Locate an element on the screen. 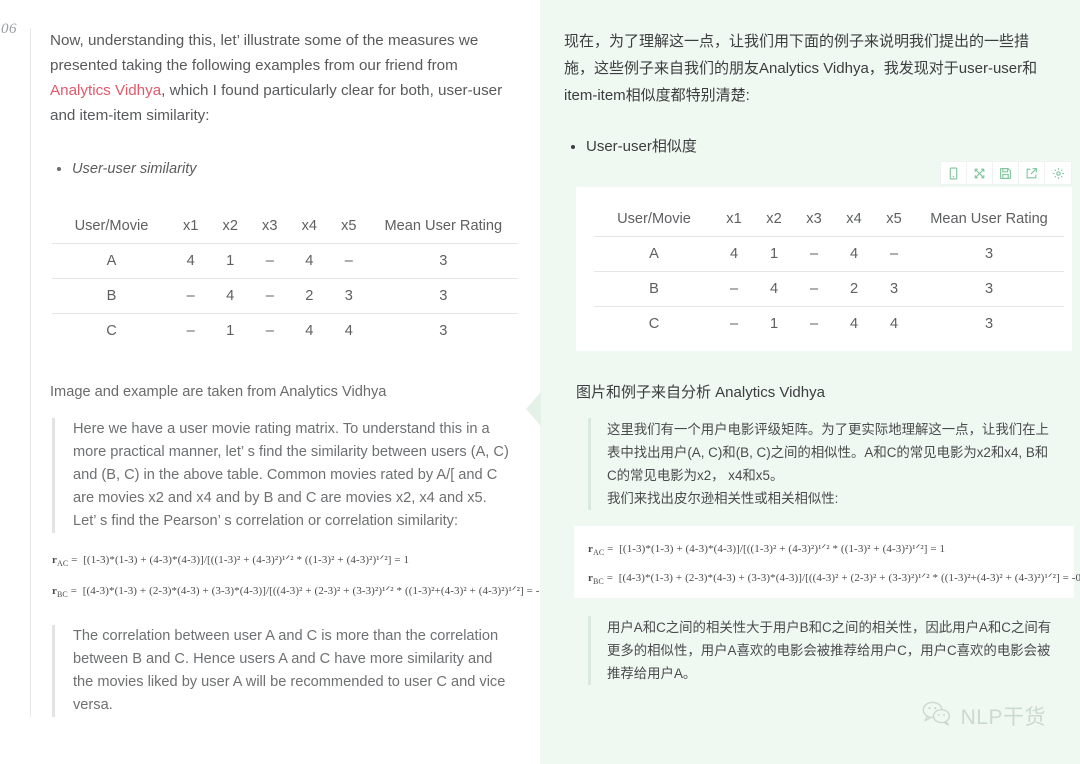 The width and height of the screenshot is (1080, 764). analytics-vidhya-link: Analytics Vidhya is located at coordinates (105, 90).